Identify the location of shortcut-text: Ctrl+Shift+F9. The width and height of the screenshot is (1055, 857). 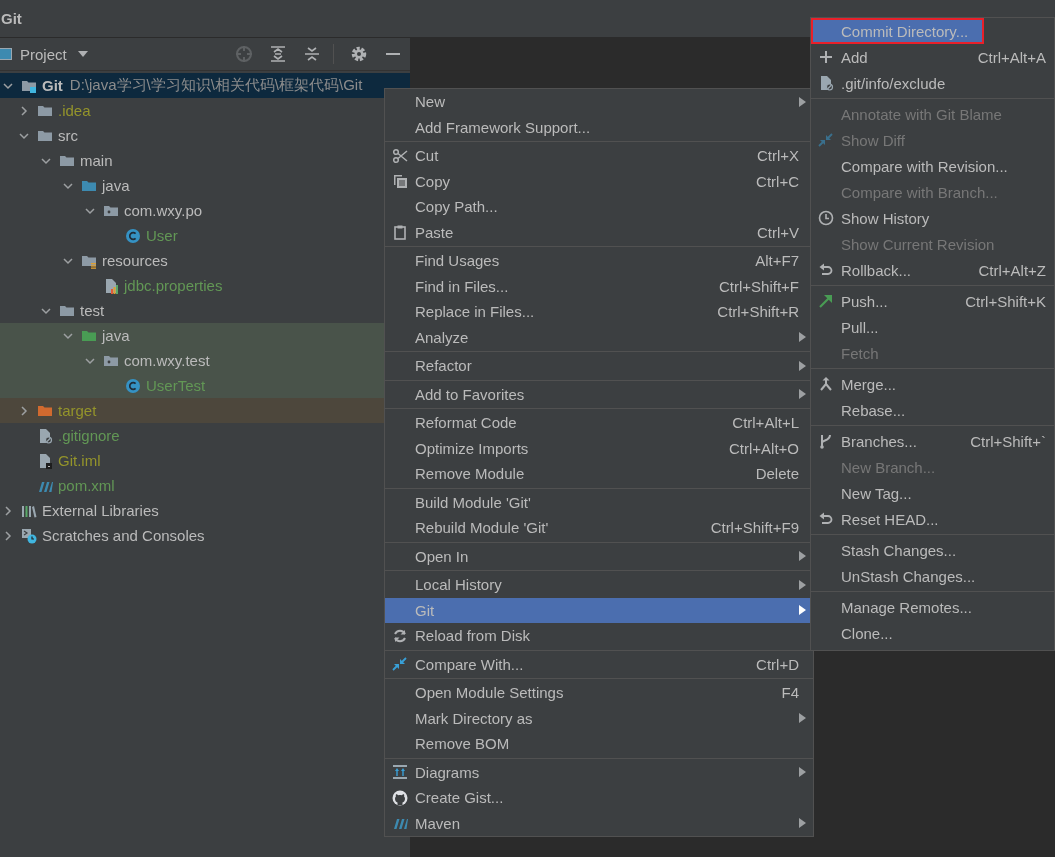
(754, 528).